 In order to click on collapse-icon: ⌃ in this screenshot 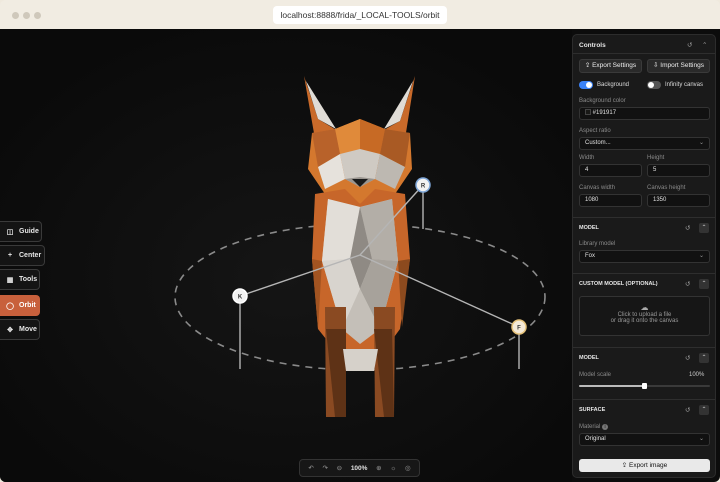, I will do `click(704, 45)`.